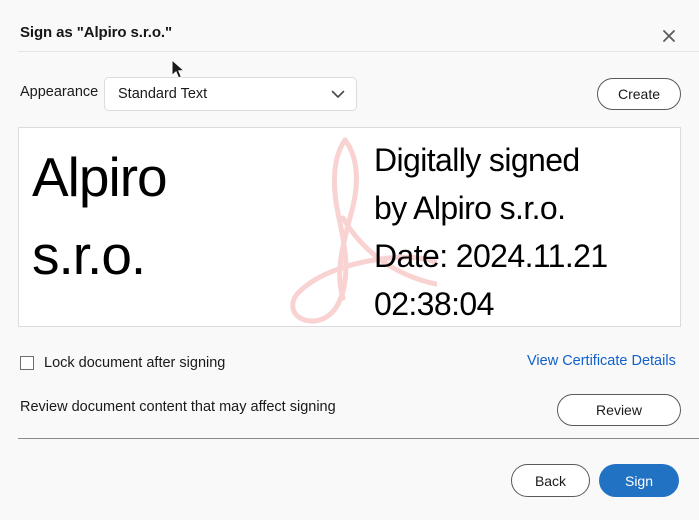 The width and height of the screenshot is (699, 520). I want to click on review-button: Review, so click(619, 410).